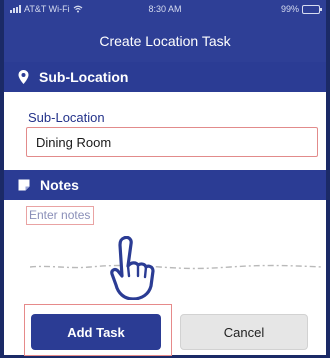  I want to click on sublocation-input-value: Dining Room, so click(74, 142).